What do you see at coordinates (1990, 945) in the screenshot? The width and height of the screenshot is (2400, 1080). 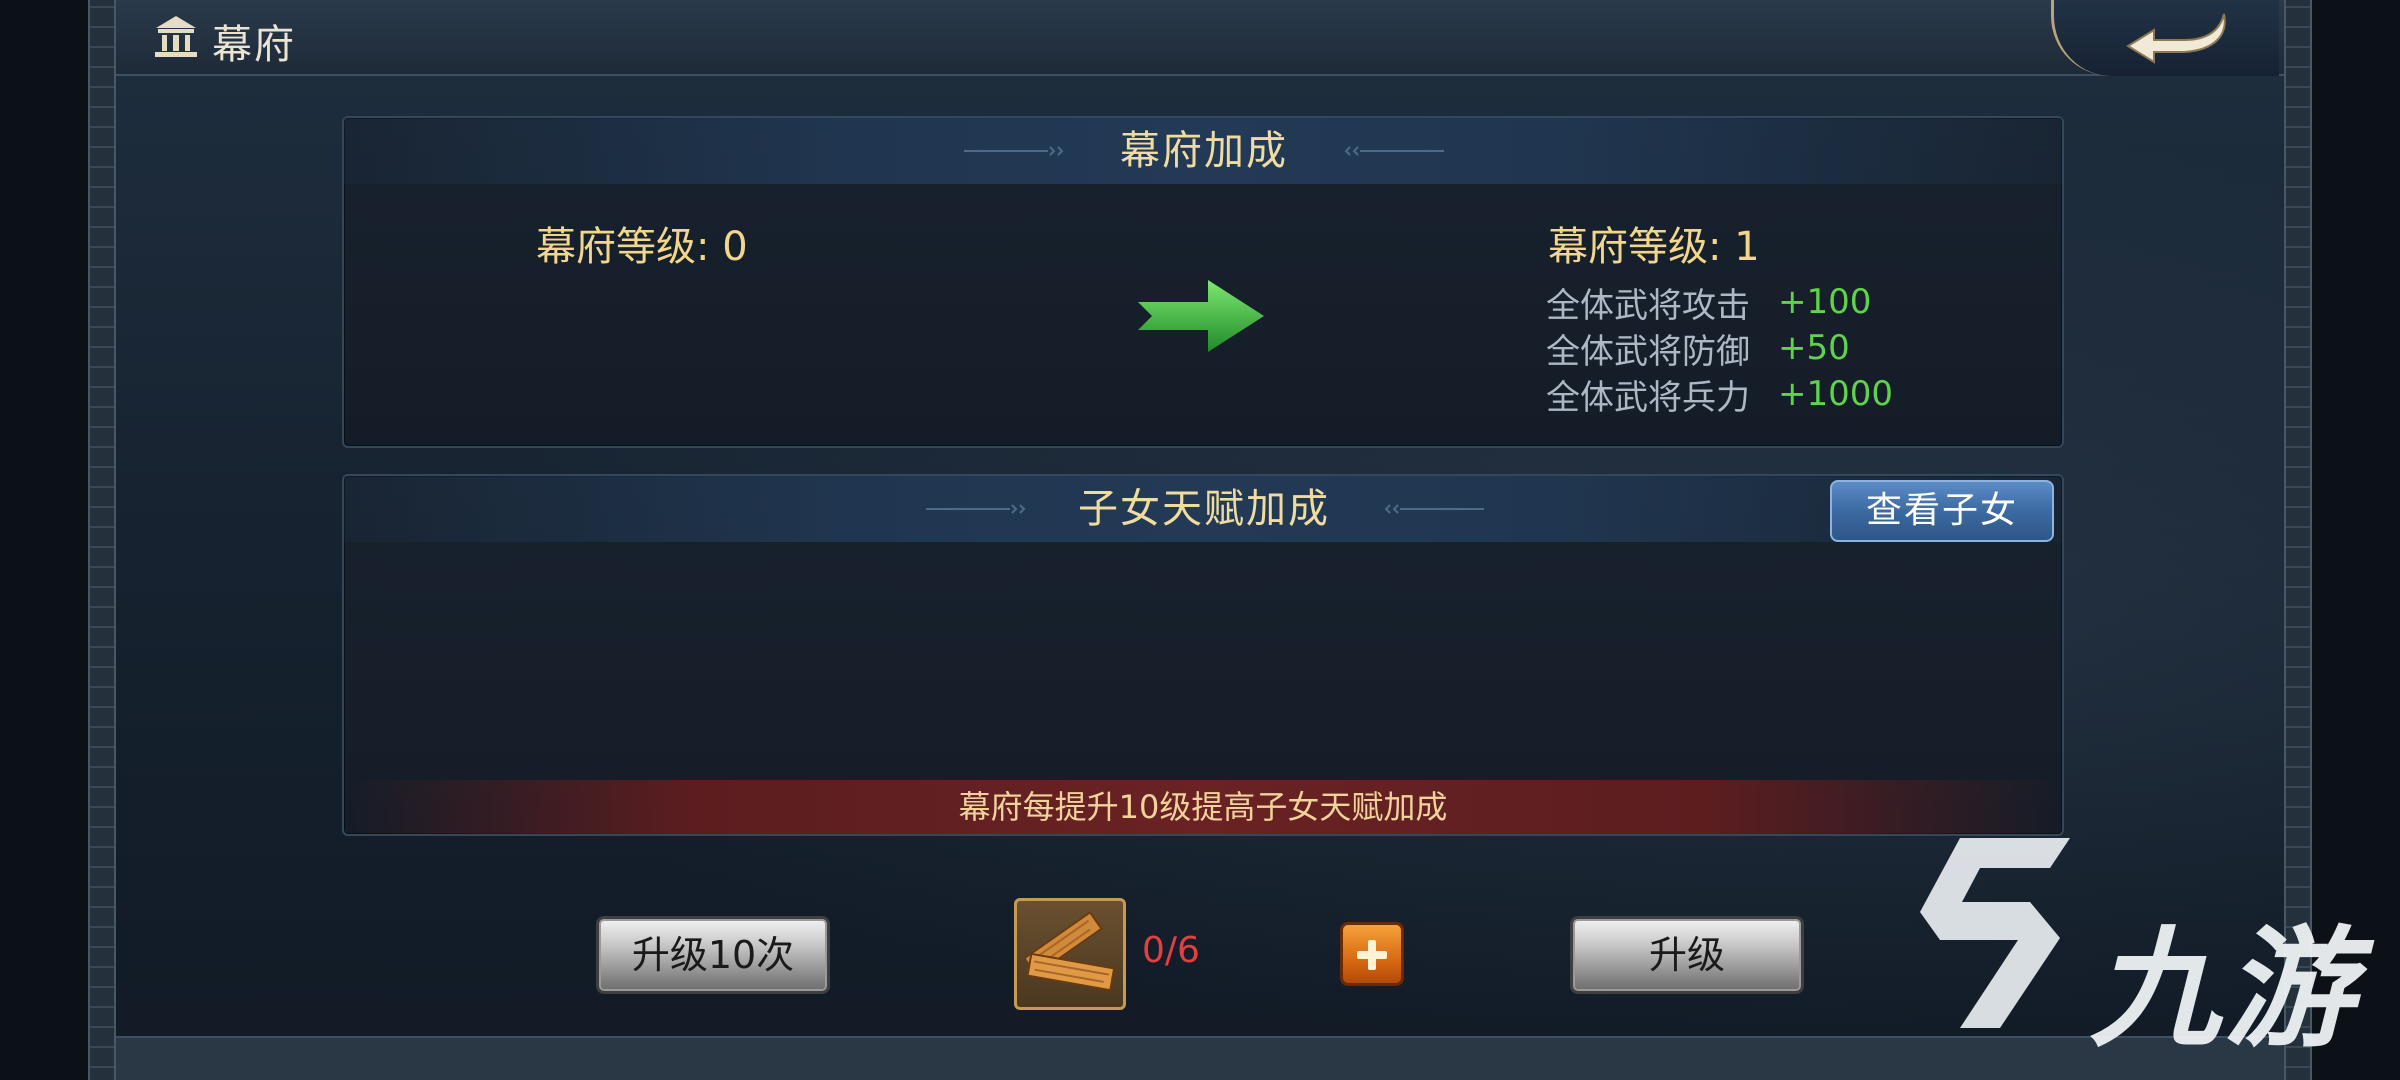 I see `jiuyou-logo-icon` at bounding box center [1990, 945].